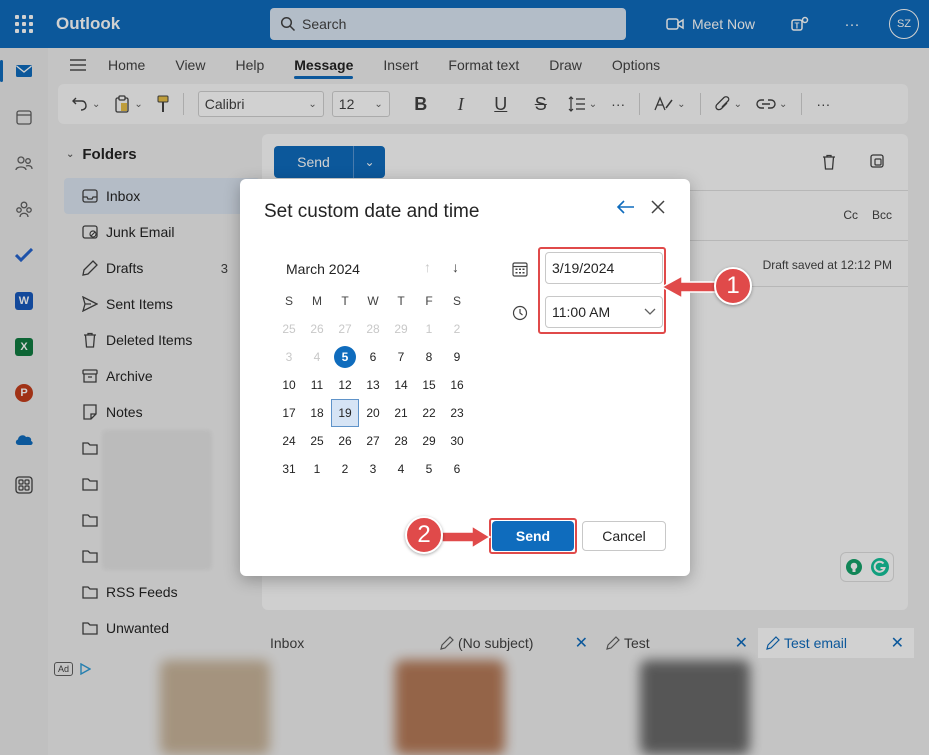 The image size is (929, 755). Describe the element at coordinates (457, 357) in the screenshot. I see `calendar-day: 9` at that location.